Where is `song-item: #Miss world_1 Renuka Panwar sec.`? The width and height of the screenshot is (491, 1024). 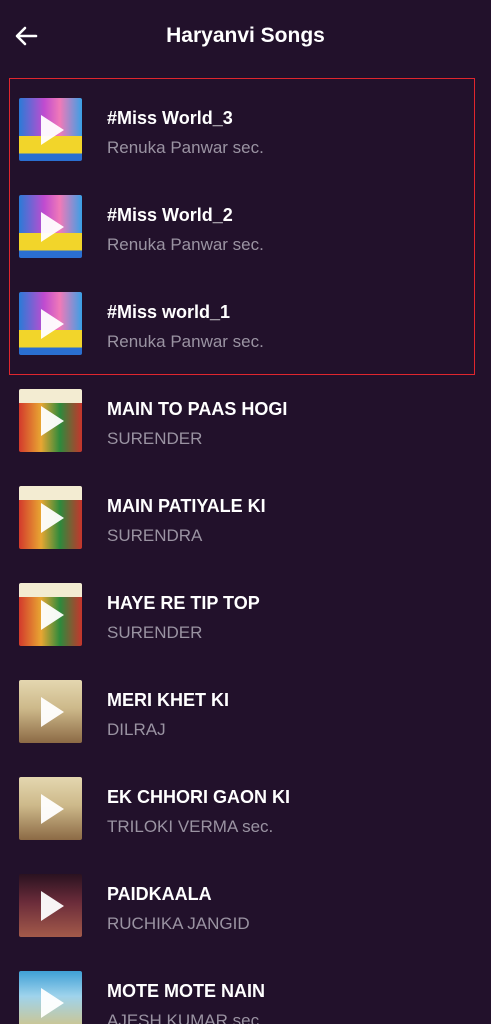 song-item: #Miss world_1 Renuka Panwar sec. is located at coordinates (245, 324).